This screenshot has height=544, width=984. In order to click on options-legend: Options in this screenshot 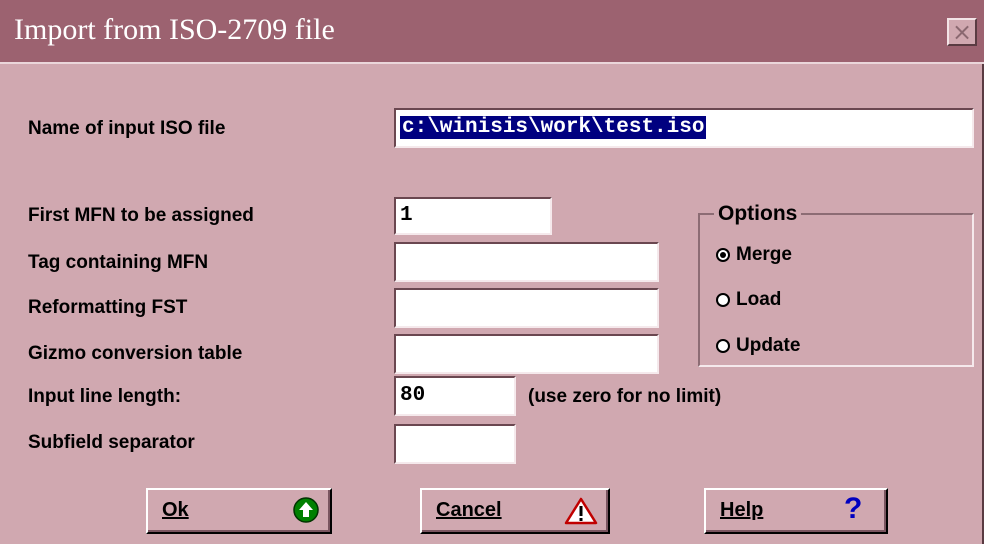, I will do `click(758, 214)`.